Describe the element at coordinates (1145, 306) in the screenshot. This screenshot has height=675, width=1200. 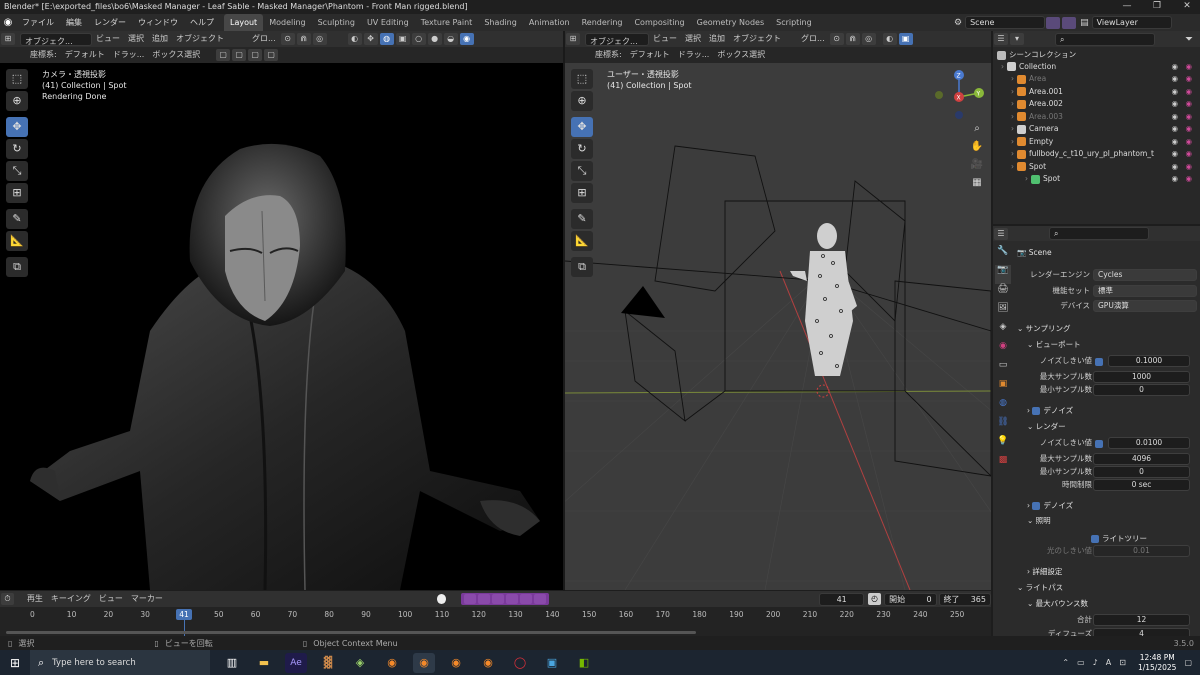
I see `device-dropdown: GPU演算` at that location.